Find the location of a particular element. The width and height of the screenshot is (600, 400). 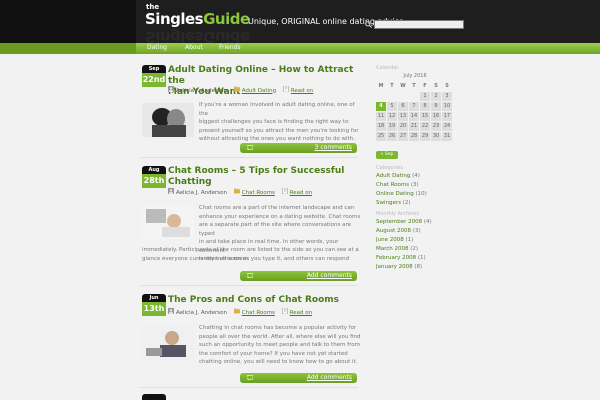

calendar-weekdays: MTWTFSS is located at coordinates (413, 86).